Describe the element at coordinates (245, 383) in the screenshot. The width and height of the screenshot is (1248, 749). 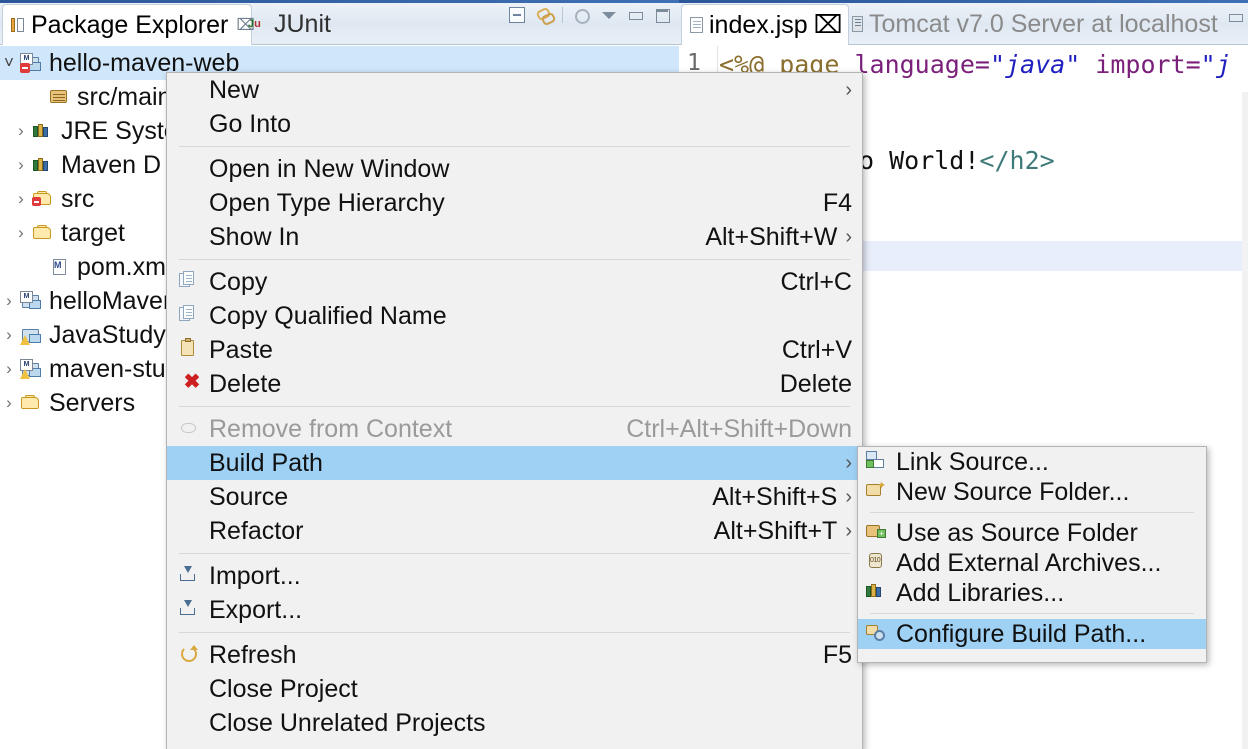
I see `menu-item-label: Delete` at that location.